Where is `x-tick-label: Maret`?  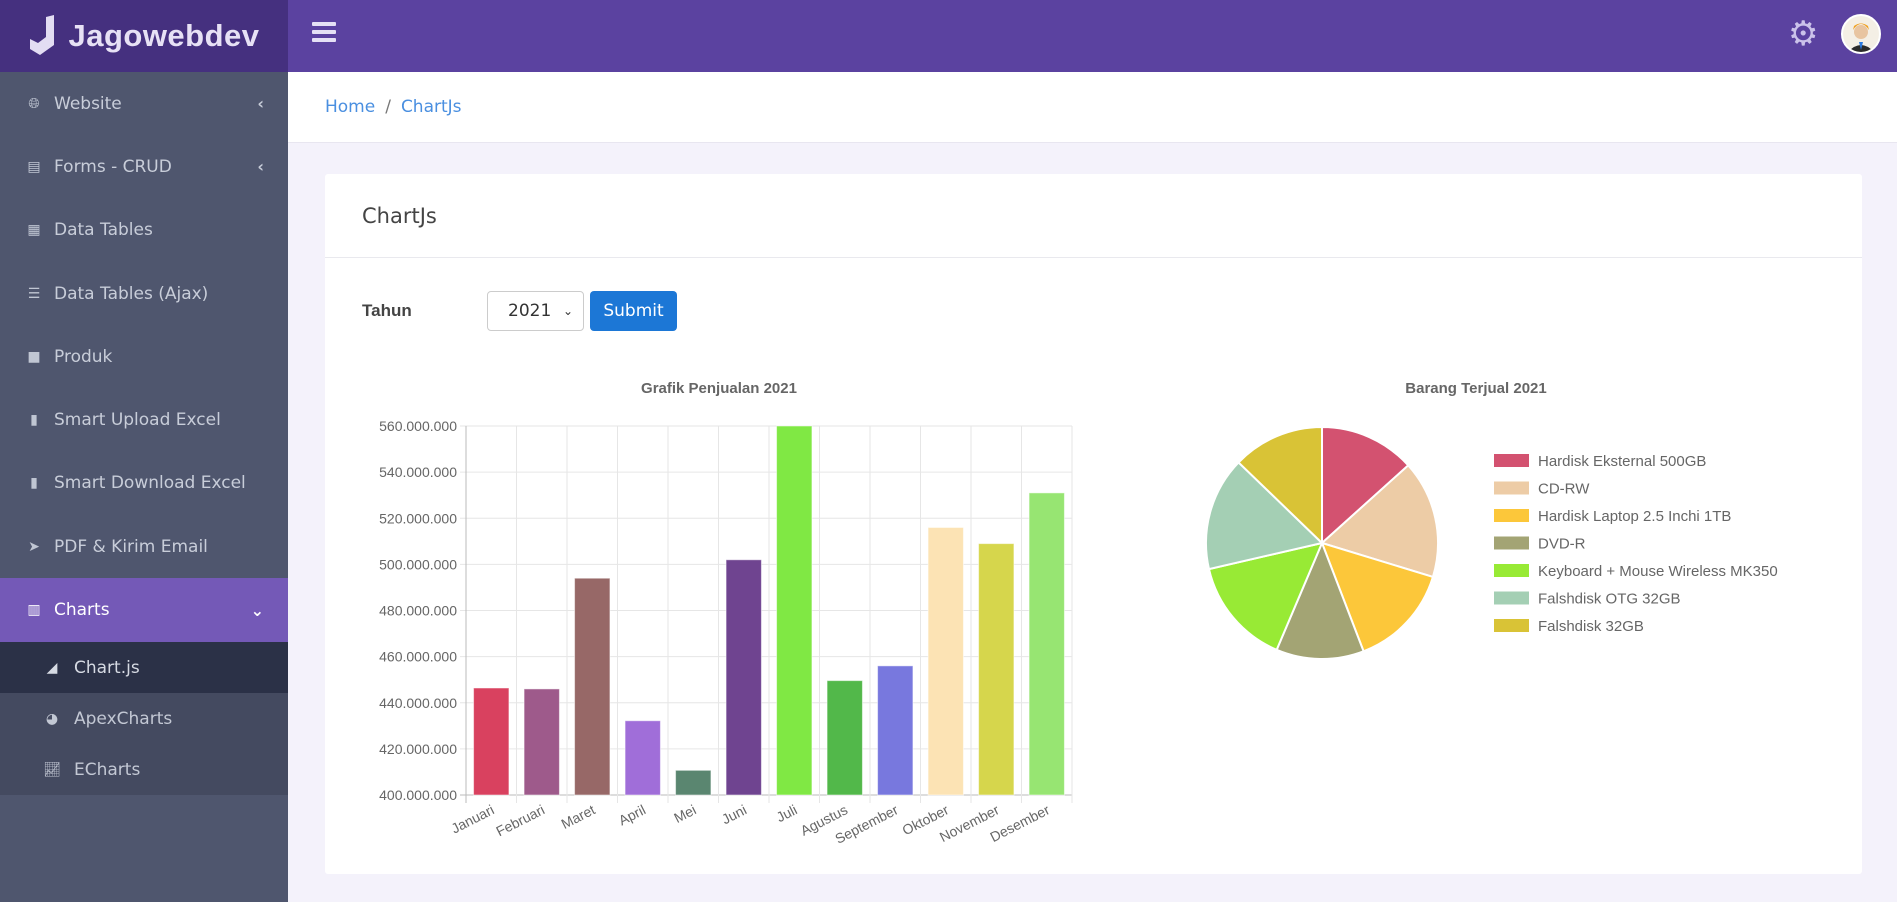
x-tick-label: Maret is located at coordinates (577, 816).